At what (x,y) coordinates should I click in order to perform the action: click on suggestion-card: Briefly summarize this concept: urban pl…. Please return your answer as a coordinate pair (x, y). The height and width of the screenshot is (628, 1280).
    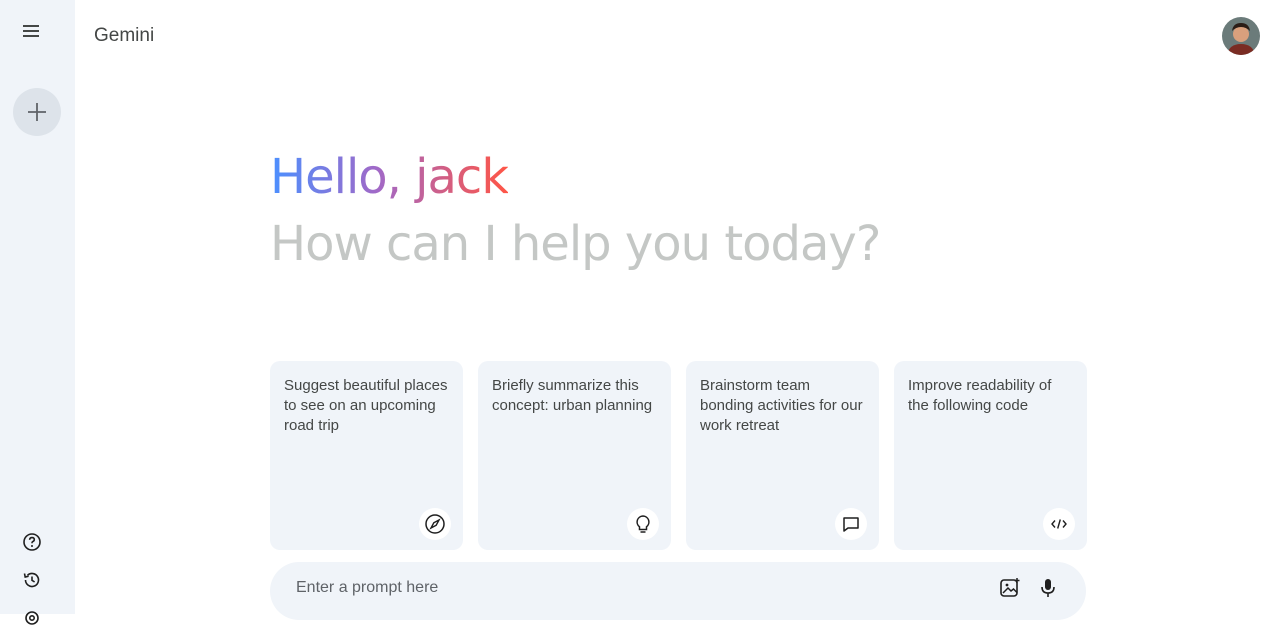
    Looking at the image, I should click on (574, 455).